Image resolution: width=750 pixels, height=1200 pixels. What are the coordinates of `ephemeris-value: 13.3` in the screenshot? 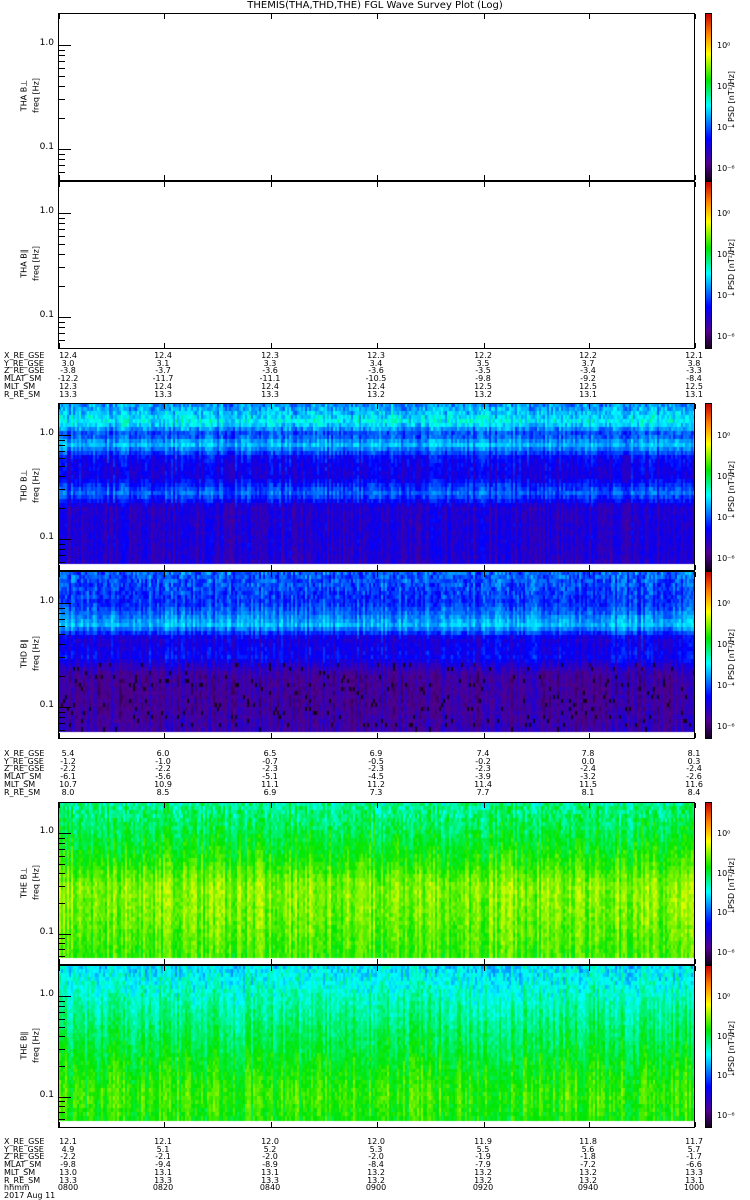 It's located at (270, 394).